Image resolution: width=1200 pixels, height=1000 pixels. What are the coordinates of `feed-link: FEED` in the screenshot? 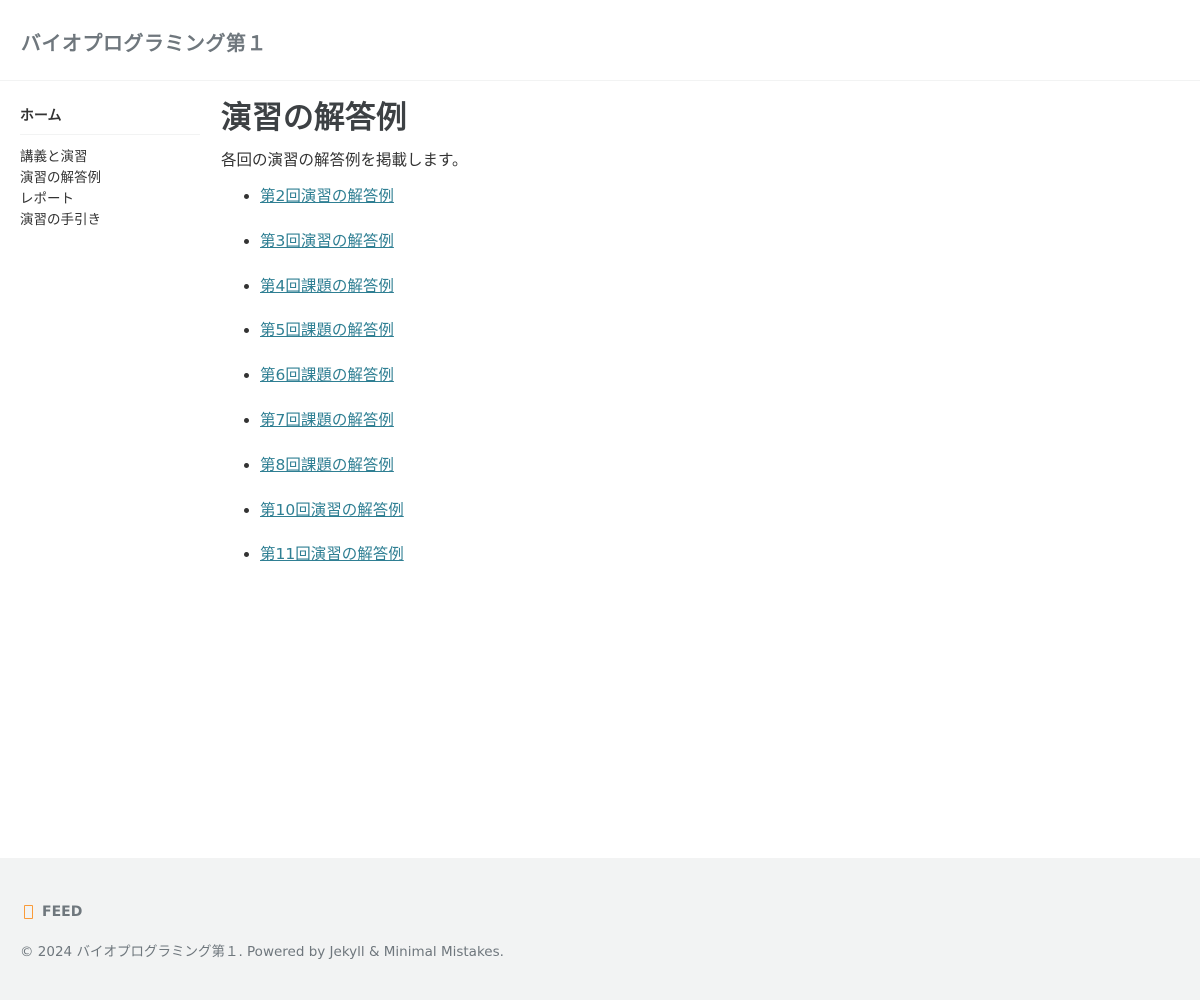 It's located at (53, 912).